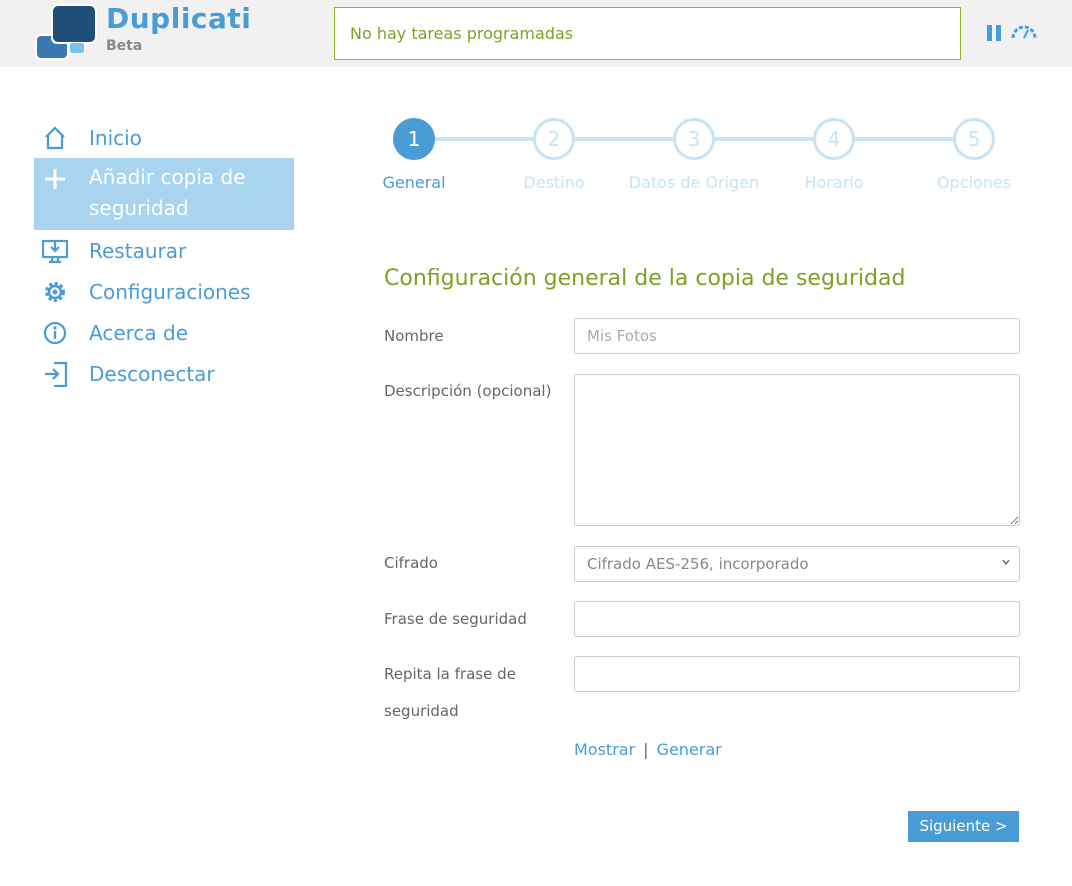 Image resolution: width=1072 pixels, height=886 pixels. I want to click on step-4-circle: 4, so click(834, 139).